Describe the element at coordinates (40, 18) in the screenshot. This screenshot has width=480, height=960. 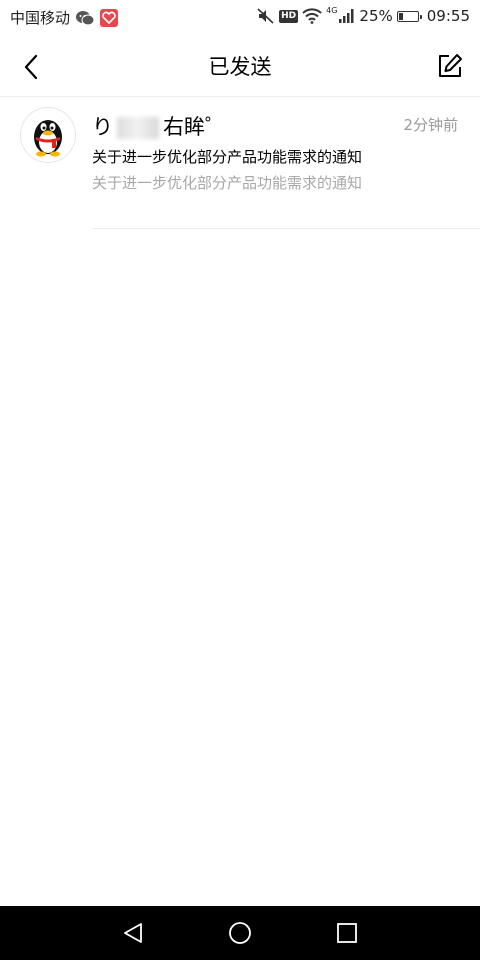
I see `carrier-label: 中国移动` at that location.